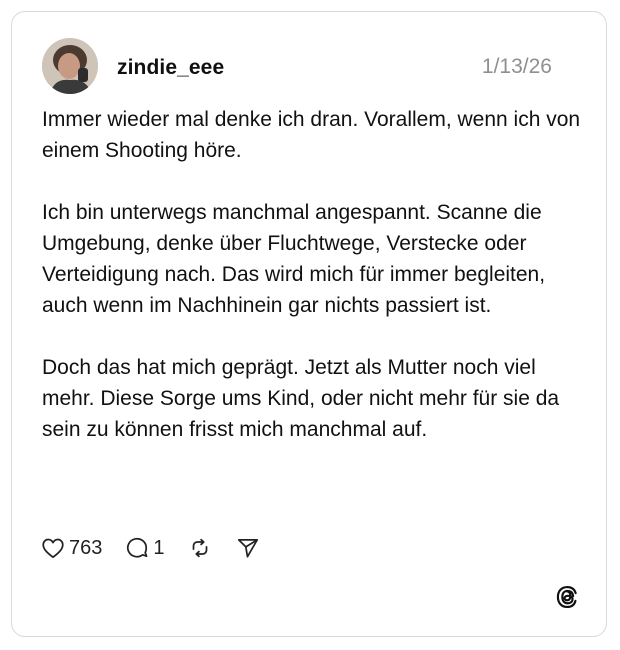 The image size is (620, 650). Describe the element at coordinates (159, 547) in the screenshot. I see `reply-count: 1` at that location.